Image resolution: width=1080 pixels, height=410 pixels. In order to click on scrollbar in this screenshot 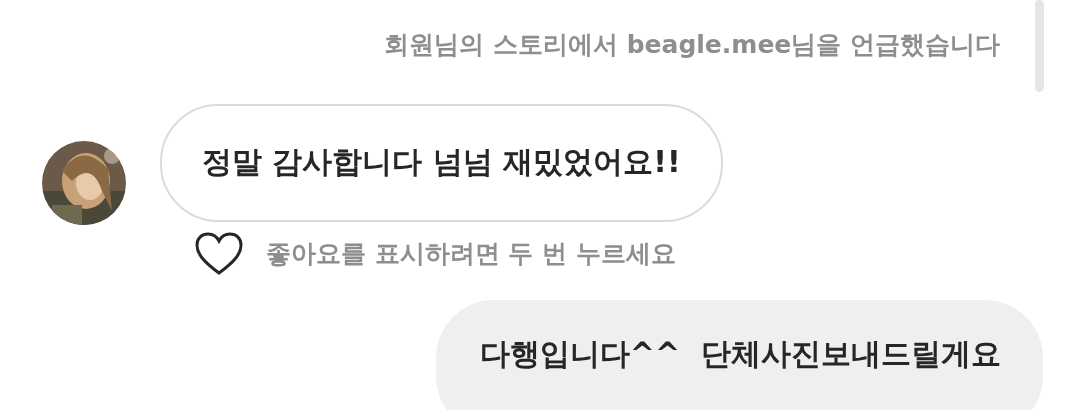, I will do `click(1039, 46)`.